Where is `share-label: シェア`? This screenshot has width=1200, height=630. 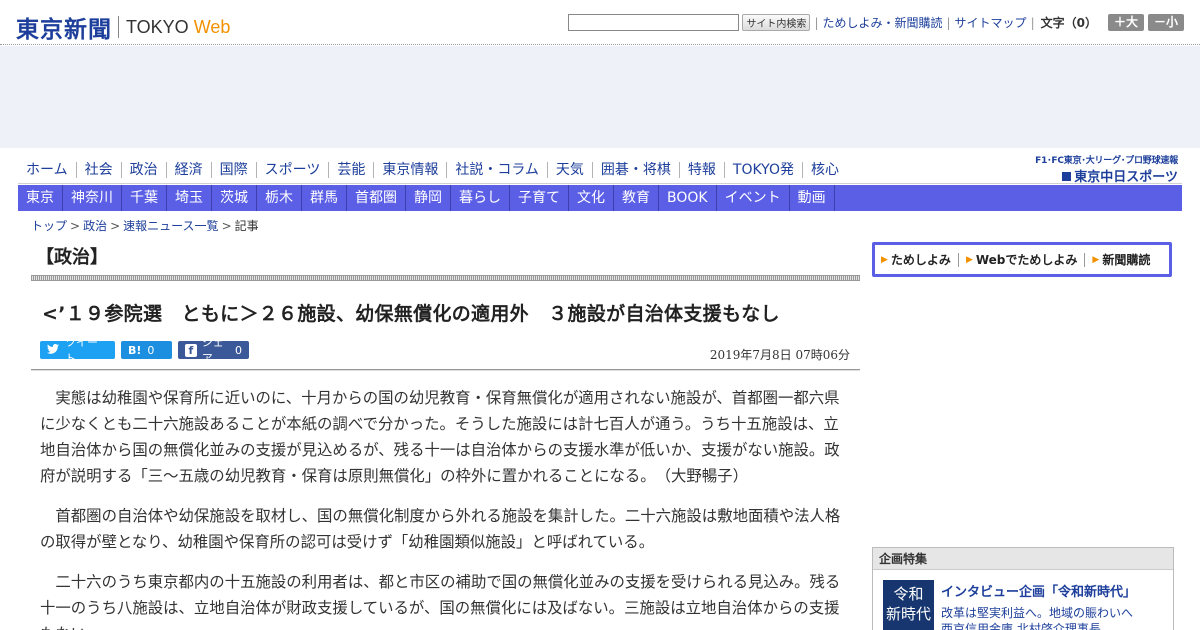
share-label: シェア is located at coordinates (212, 350).